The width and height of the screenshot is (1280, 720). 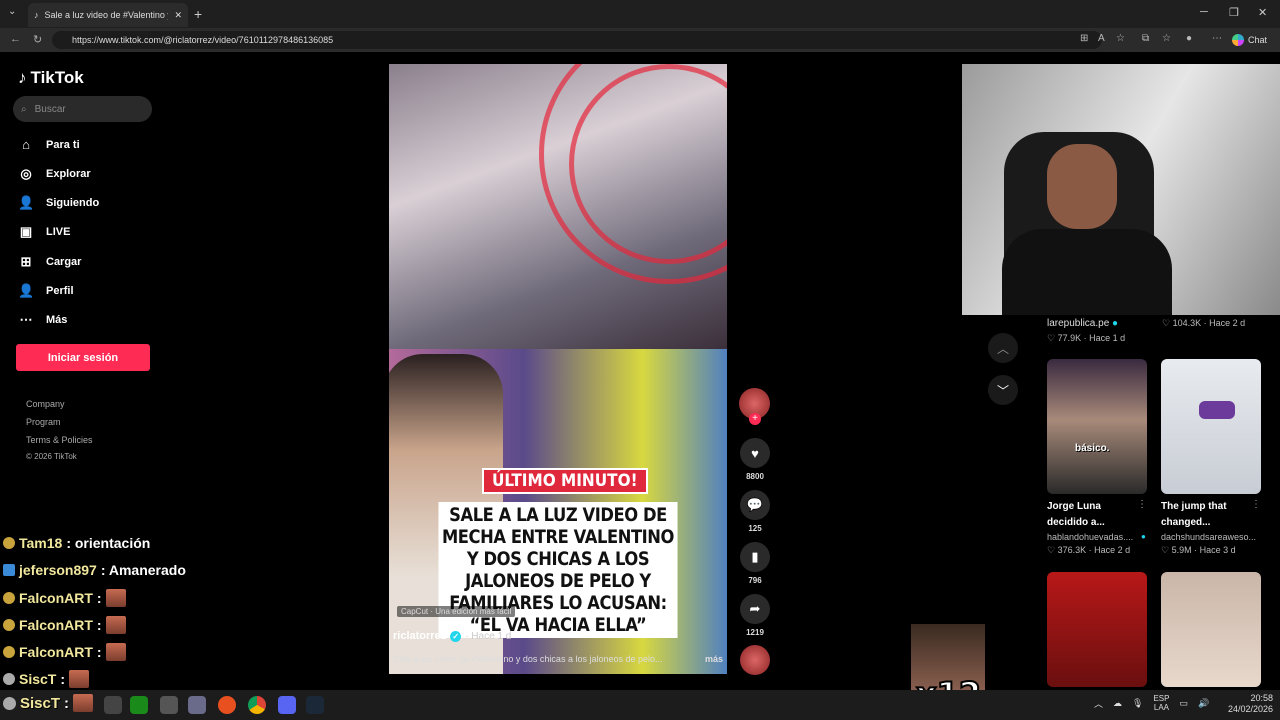 I want to click on chrome-icon, so click(x=257, y=705).